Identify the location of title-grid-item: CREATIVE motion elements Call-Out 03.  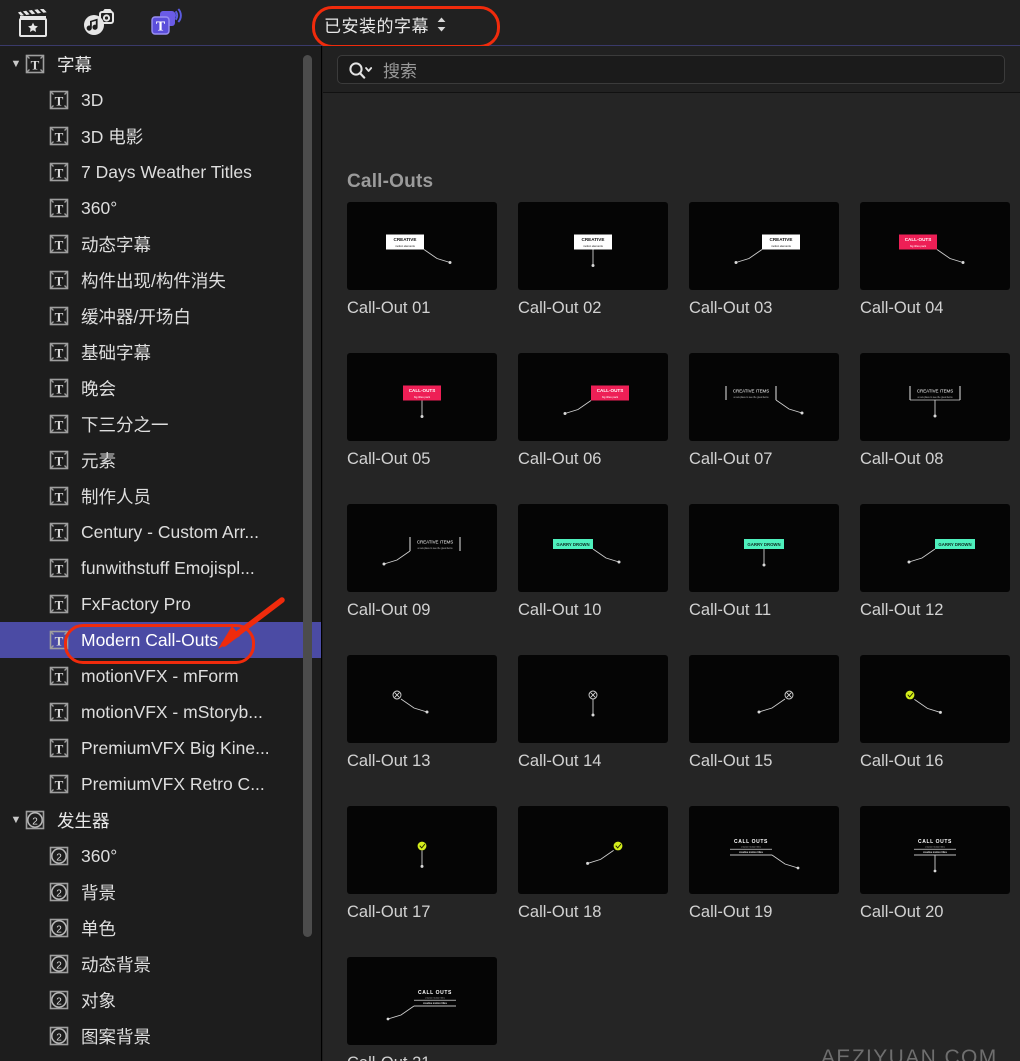
(764, 260).